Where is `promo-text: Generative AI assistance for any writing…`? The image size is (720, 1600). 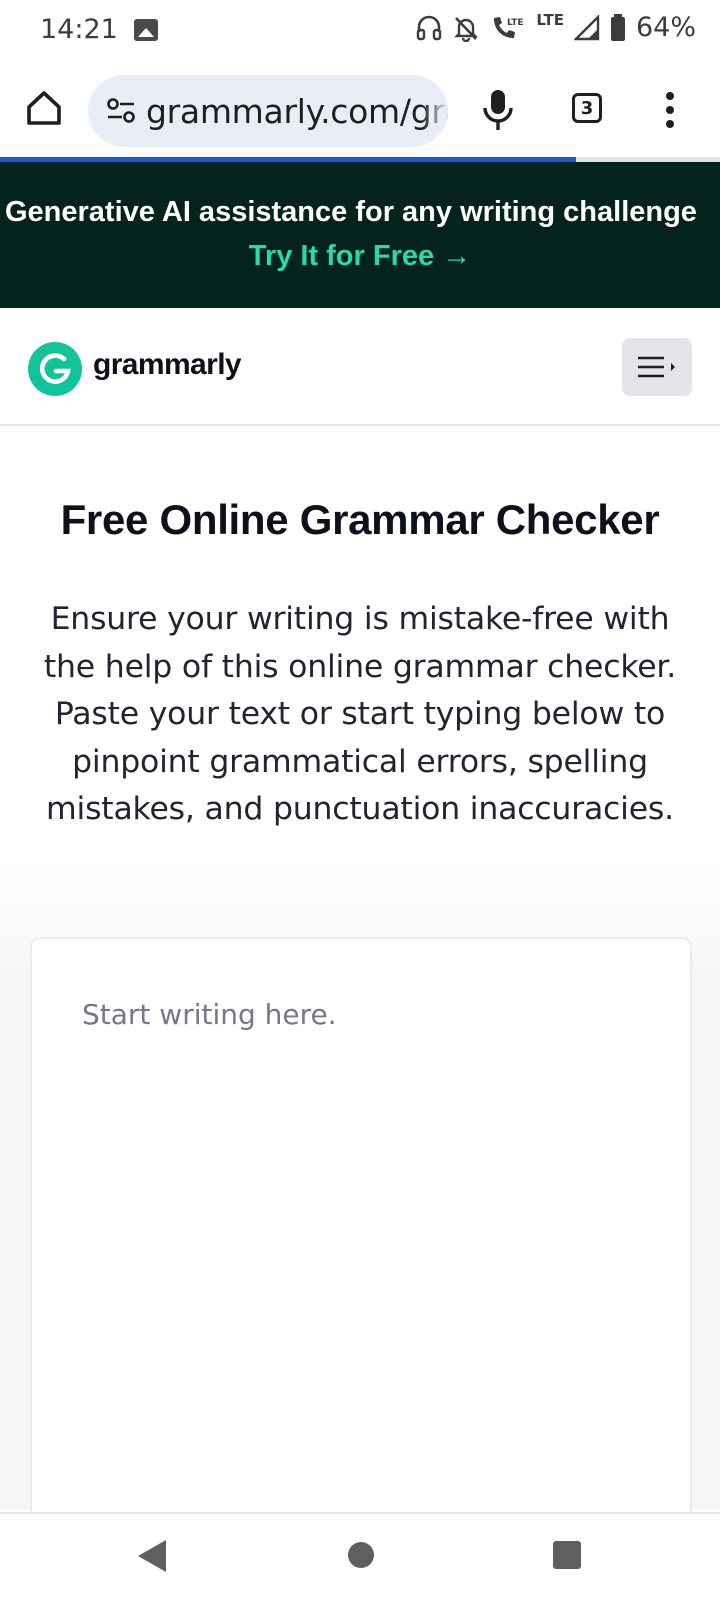 promo-text: Generative AI assistance for any writing… is located at coordinates (350, 212).